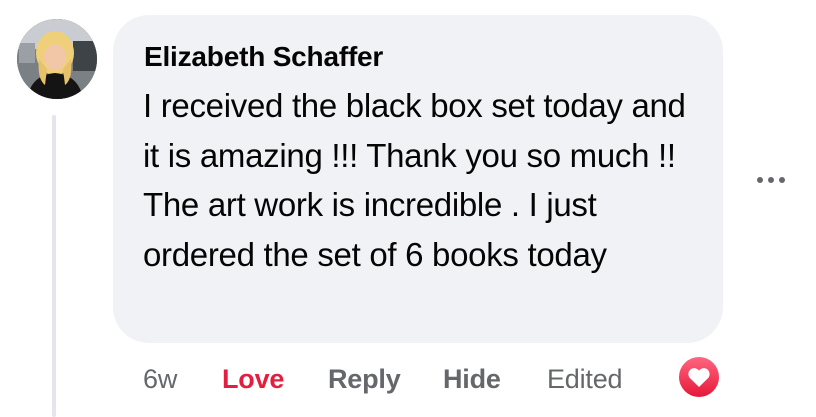 The height and width of the screenshot is (417, 816). What do you see at coordinates (263, 57) in the screenshot?
I see `author-name: Elizabeth Schaffer` at bounding box center [263, 57].